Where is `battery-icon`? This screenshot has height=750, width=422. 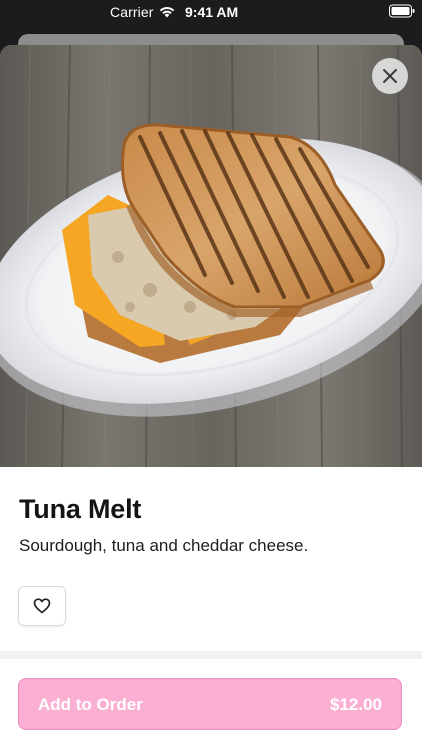
battery-icon is located at coordinates (402, 11).